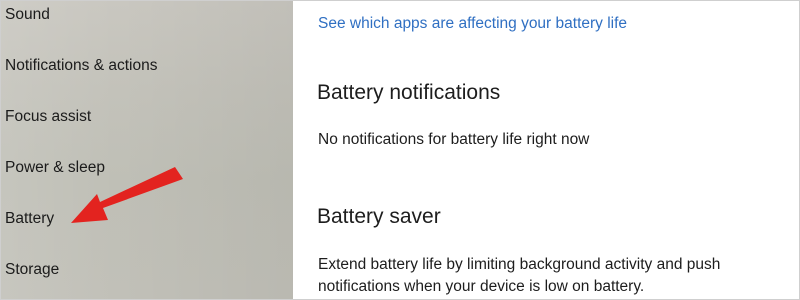 This screenshot has width=800, height=300. I want to click on arrow-shape, so click(127, 195).